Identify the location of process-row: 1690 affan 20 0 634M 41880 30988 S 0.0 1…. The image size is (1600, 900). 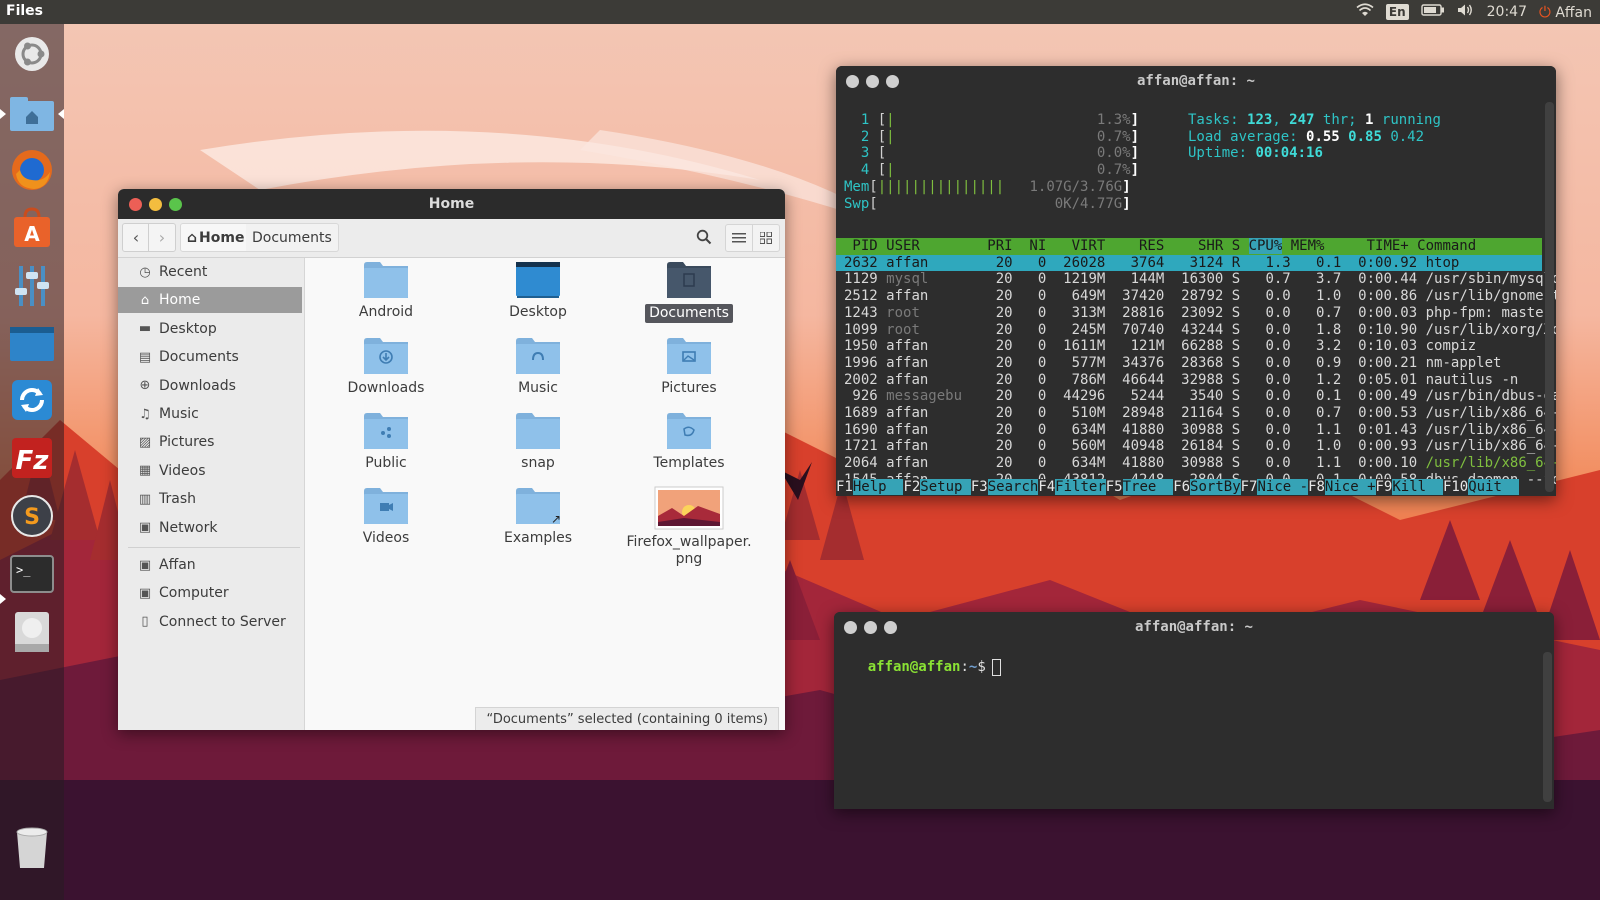
(1196, 430).